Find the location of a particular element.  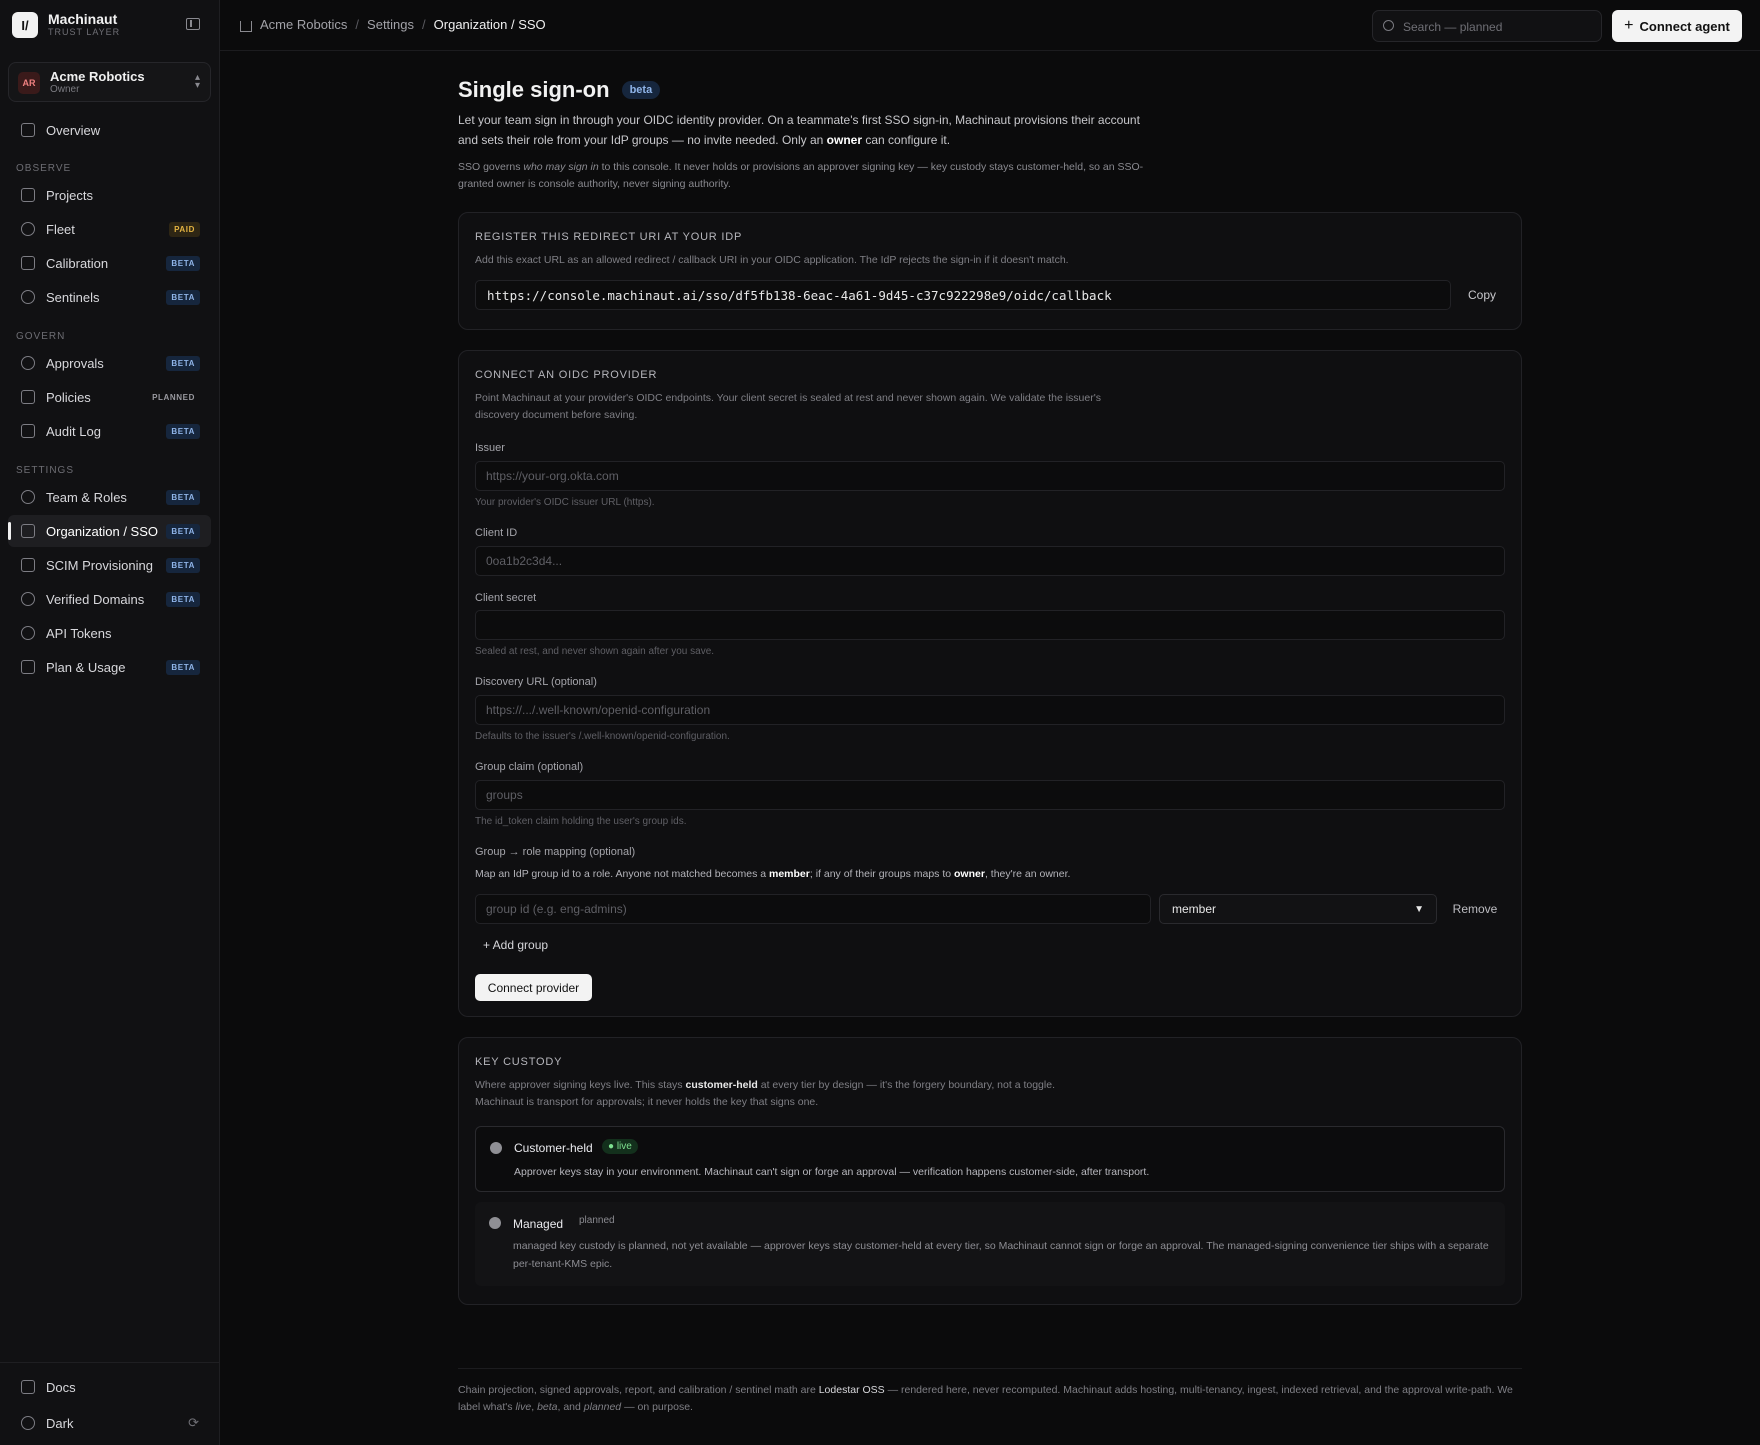

live-badge-text: live is located at coordinates (624, 1146).